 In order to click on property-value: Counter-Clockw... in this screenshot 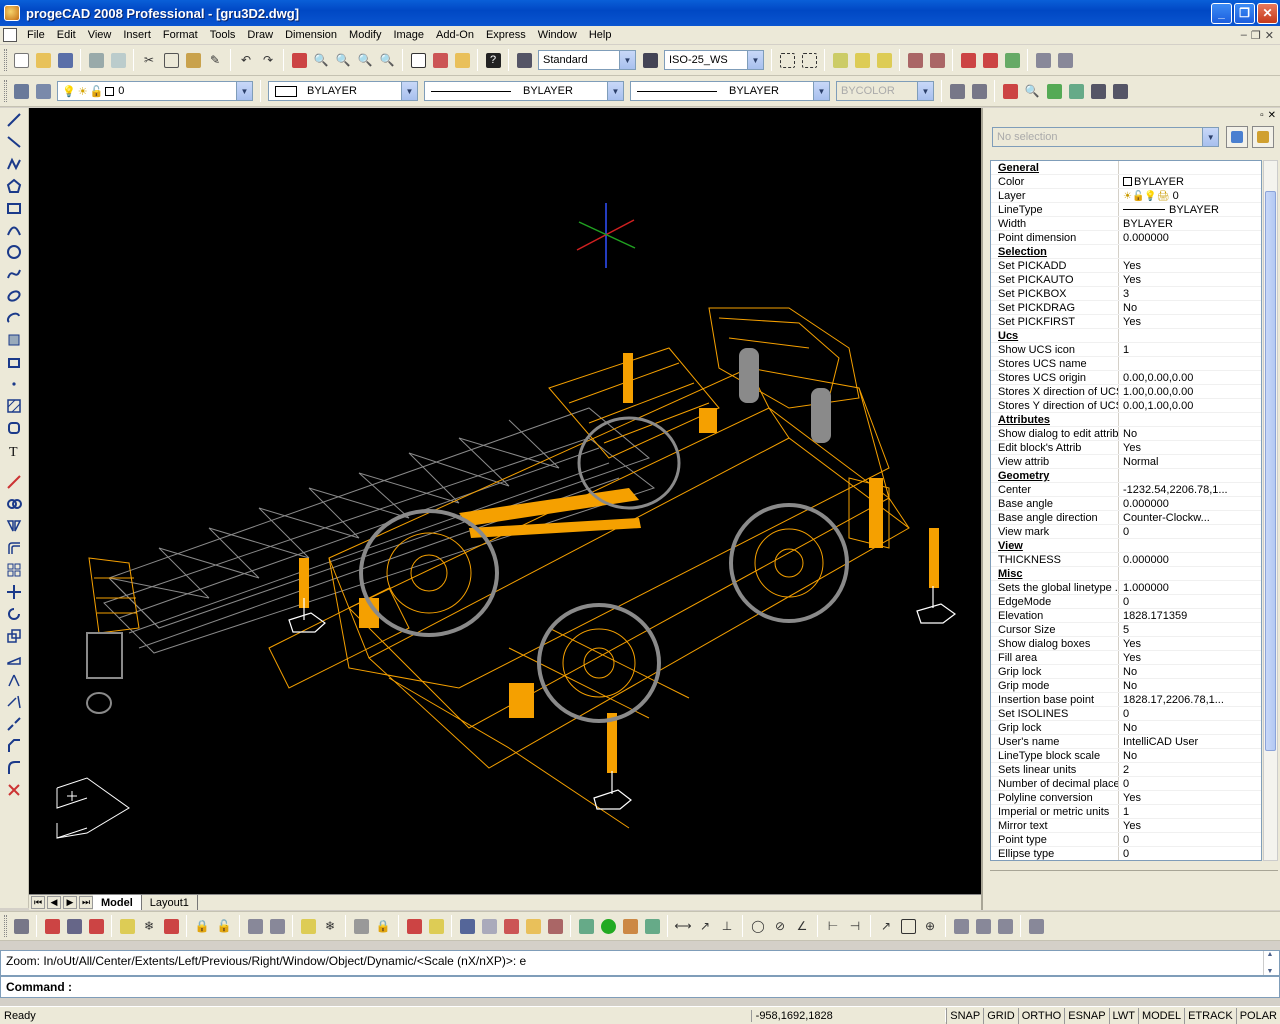, I will do `click(1190, 517)`.